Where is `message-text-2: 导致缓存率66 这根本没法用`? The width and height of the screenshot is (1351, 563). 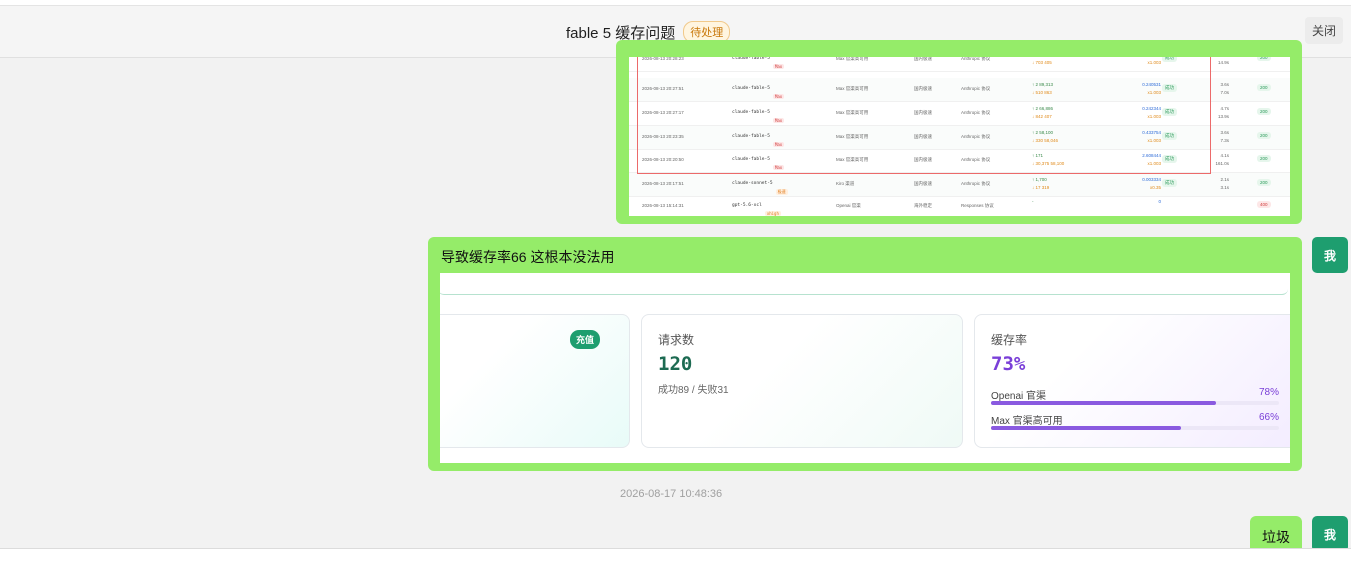 message-text-2: 导致缓存率66 这根本没法用 is located at coordinates (528, 257).